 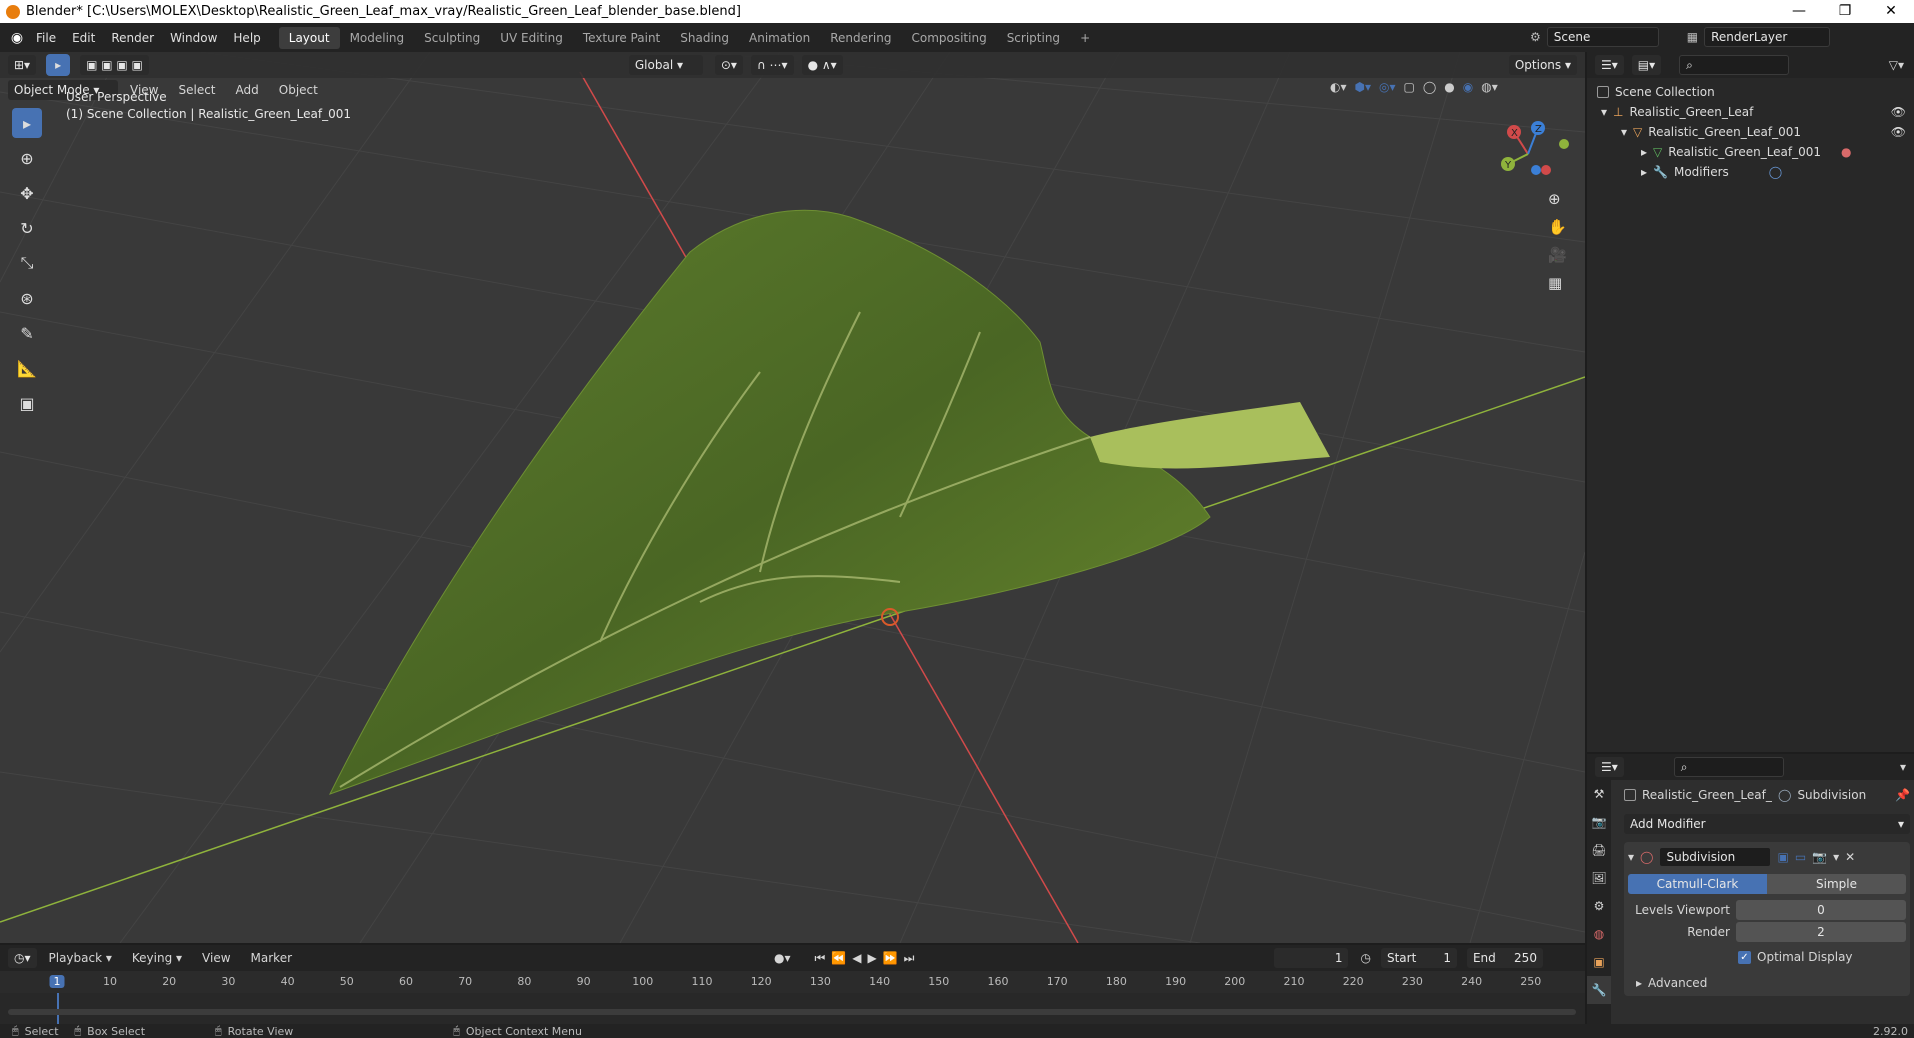 I want to click on pin-icon: 📌, so click(x=1902, y=795).